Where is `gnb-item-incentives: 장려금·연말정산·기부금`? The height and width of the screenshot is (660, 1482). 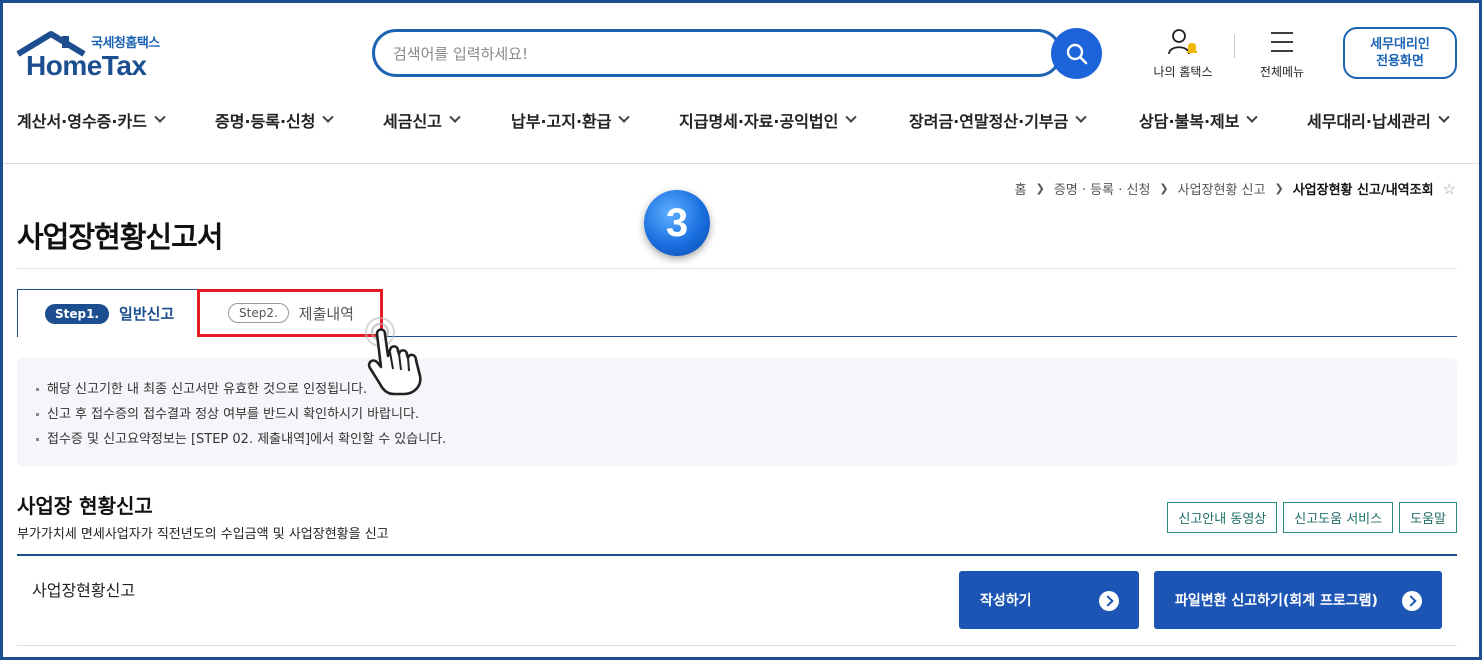 gnb-item-incentives: 장려금·연말정산·기부금 is located at coordinates (998, 120).